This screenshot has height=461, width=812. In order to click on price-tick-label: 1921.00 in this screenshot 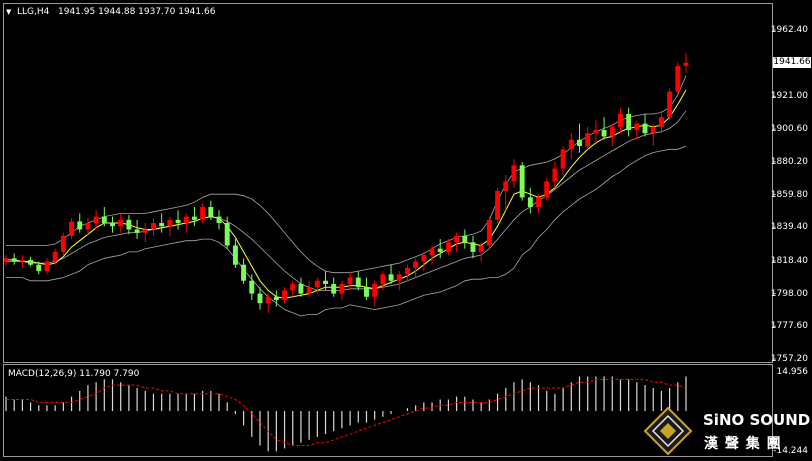, I will do `click(789, 96)`.